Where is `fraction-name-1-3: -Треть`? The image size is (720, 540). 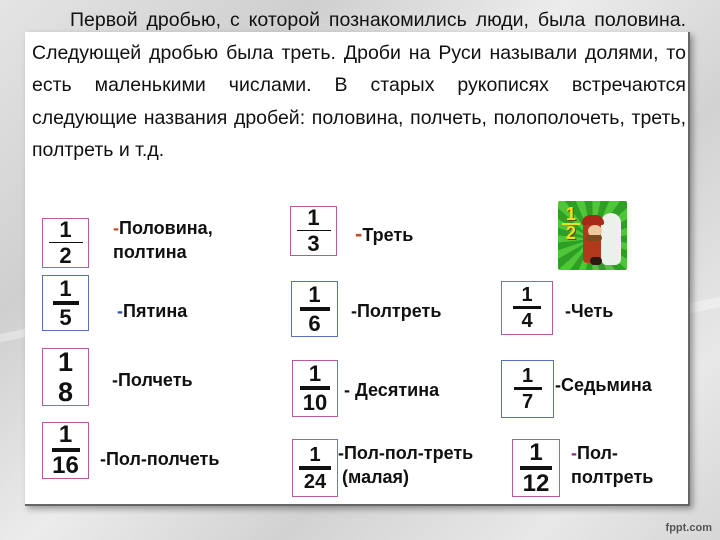 fraction-name-1-3: -Треть is located at coordinates (384, 234).